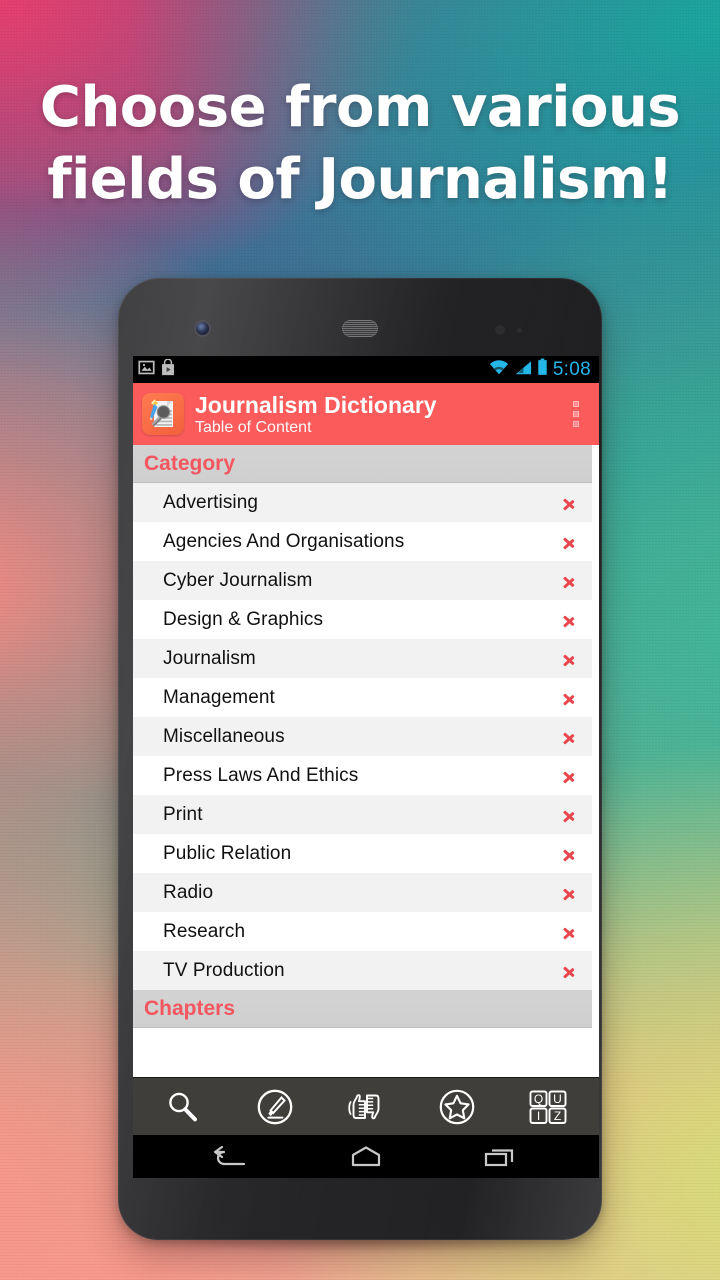 The width and height of the screenshot is (720, 1280). What do you see at coordinates (362, 814) in the screenshot?
I see `list-item: Print` at bounding box center [362, 814].